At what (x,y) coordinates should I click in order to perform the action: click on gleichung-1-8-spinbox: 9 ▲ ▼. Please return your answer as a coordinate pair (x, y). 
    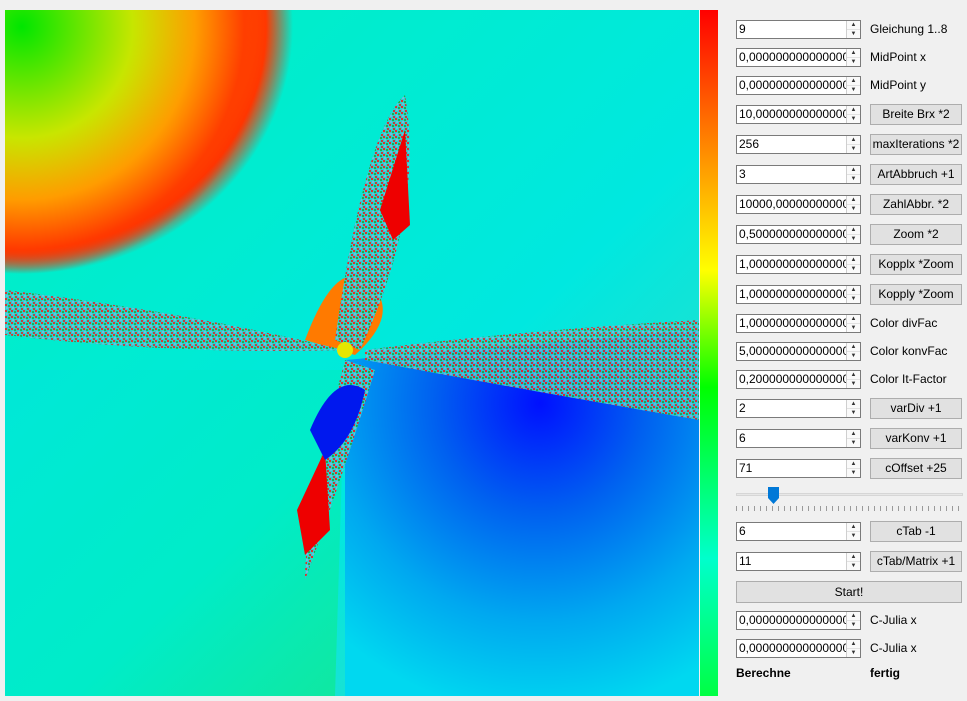
    Looking at the image, I should click on (798, 29).